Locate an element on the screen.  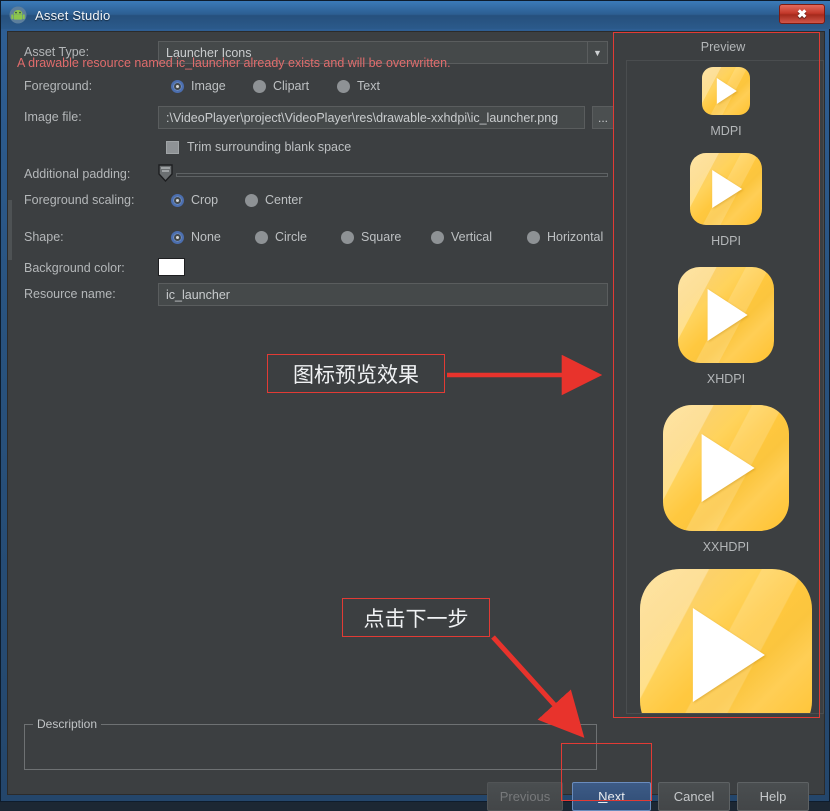
preview-item-xxxhdpi: XXXHDPI is located at coordinates (725, 641).